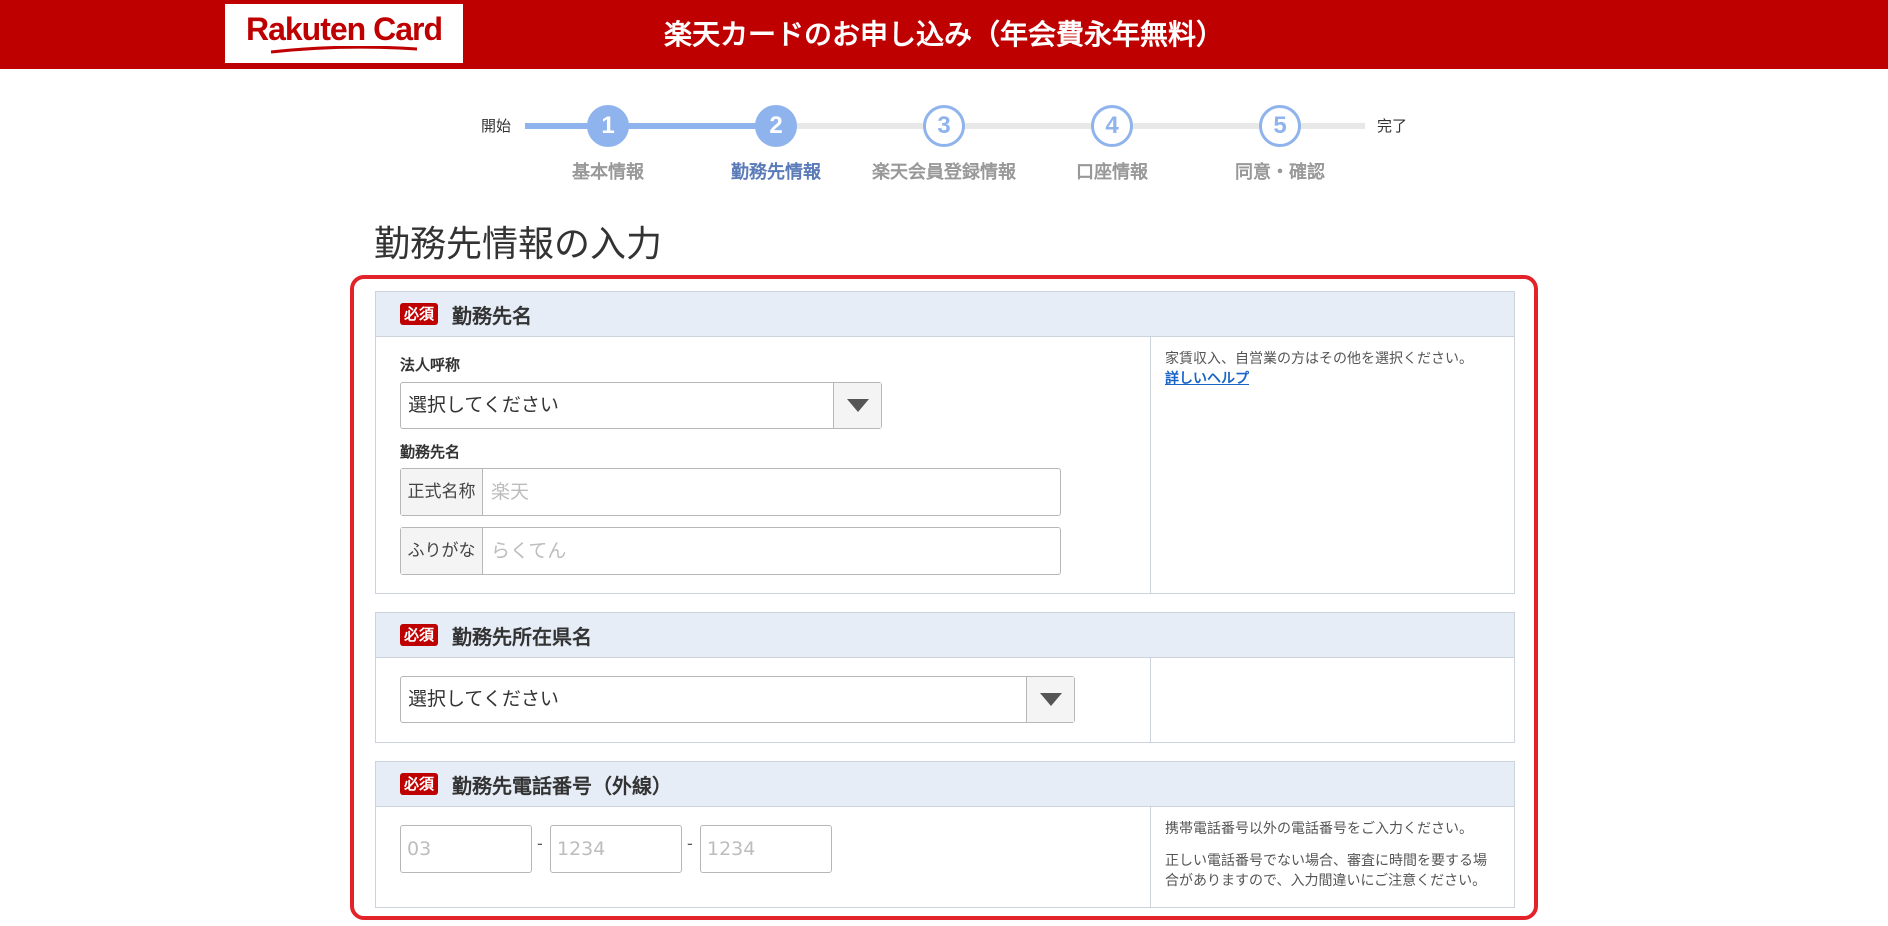 The height and width of the screenshot is (926, 1888). Describe the element at coordinates (562, 785) in the screenshot. I see `section-title: 勤務先電話番号（外線）` at that location.